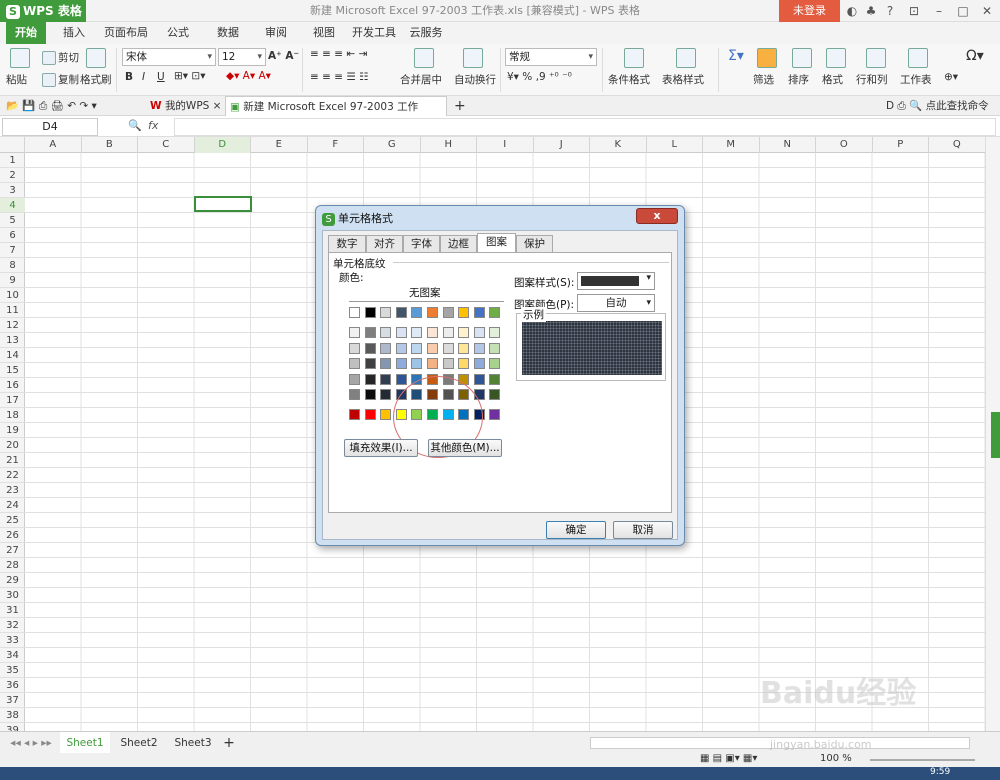  Describe the element at coordinates (276, 33) in the screenshot. I see `tab-review: 审阅` at that location.